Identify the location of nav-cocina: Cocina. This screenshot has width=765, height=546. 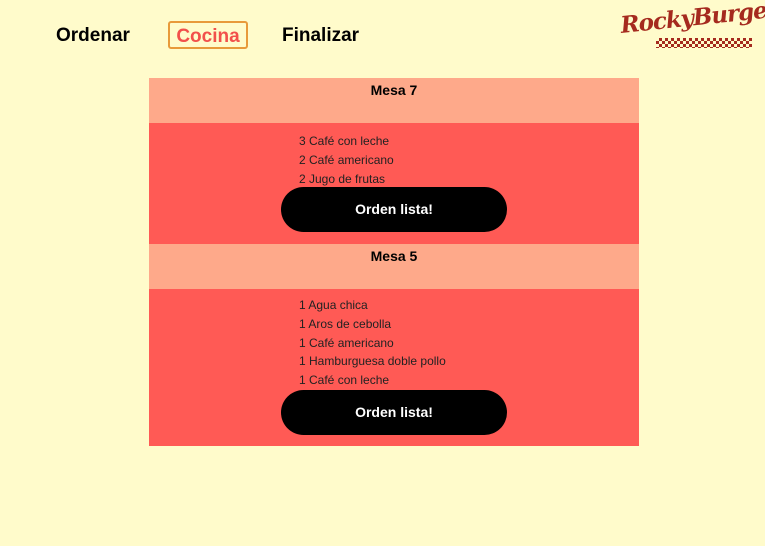
(208, 35).